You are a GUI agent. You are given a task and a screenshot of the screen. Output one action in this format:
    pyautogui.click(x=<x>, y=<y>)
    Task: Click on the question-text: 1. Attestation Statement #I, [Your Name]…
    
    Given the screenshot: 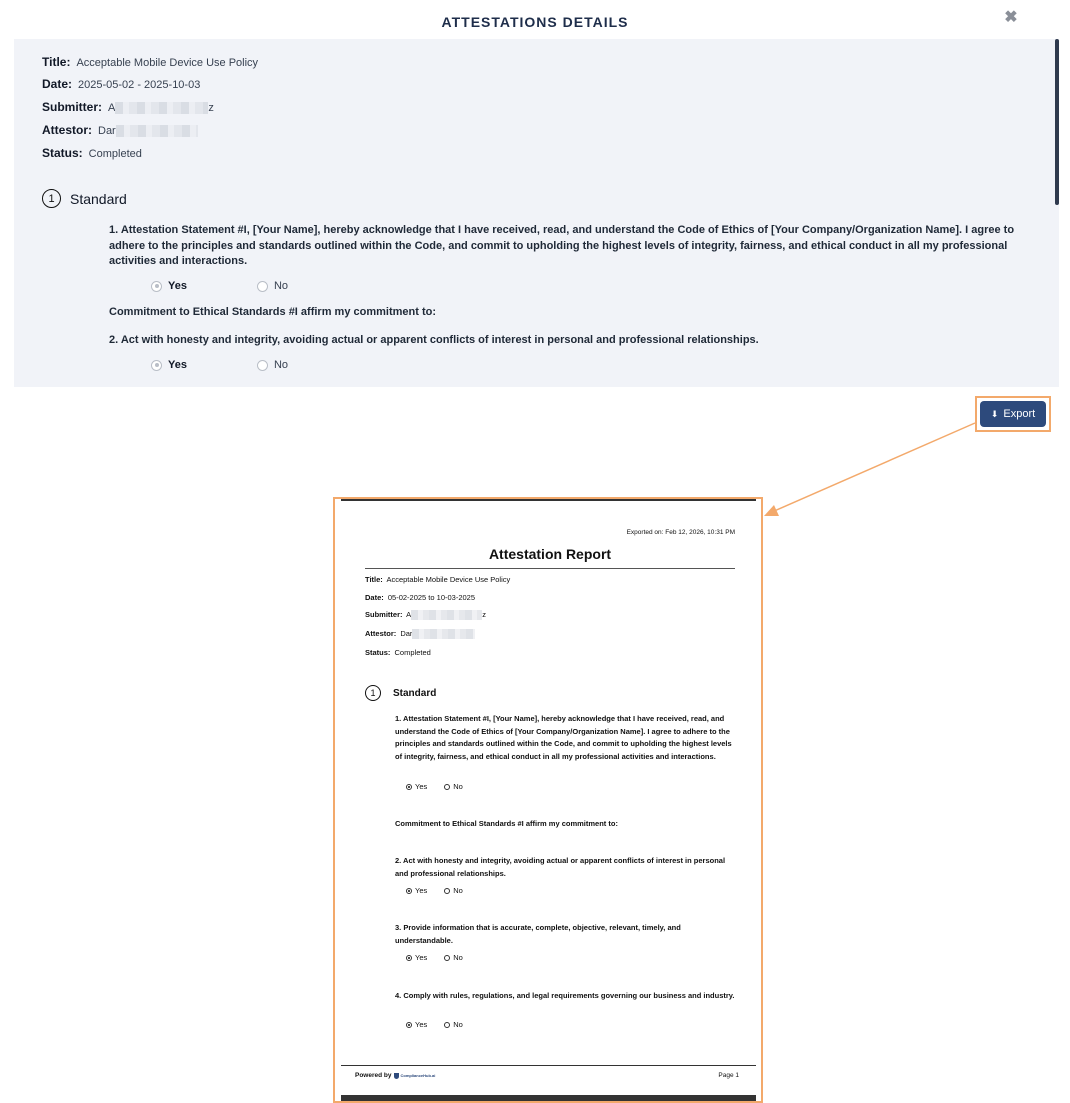 What is the action you would take?
    pyautogui.click(x=562, y=245)
    